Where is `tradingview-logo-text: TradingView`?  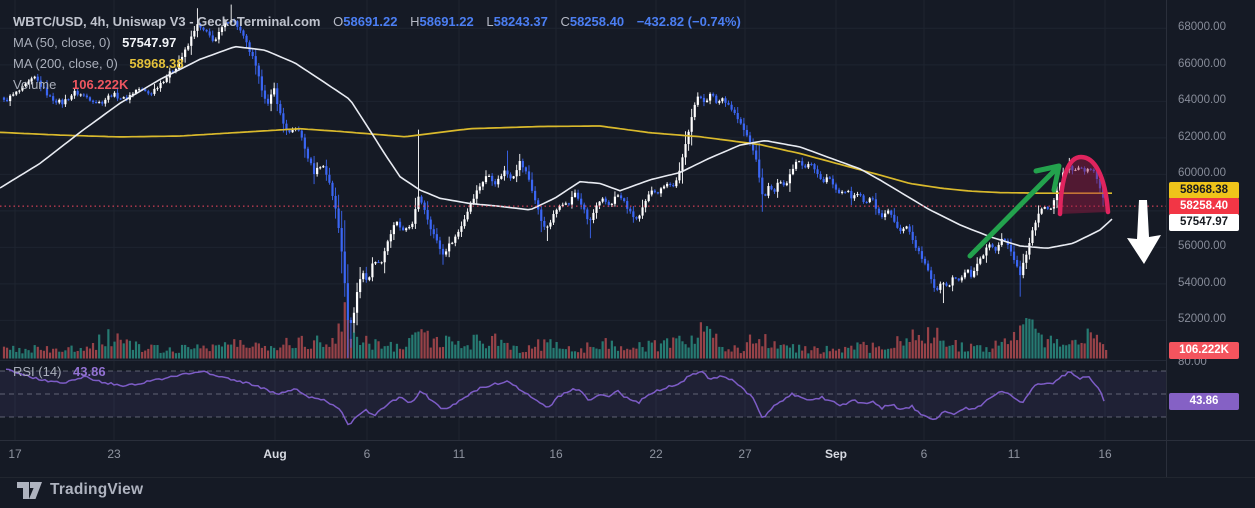
tradingview-logo-text: TradingView is located at coordinates (97, 489).